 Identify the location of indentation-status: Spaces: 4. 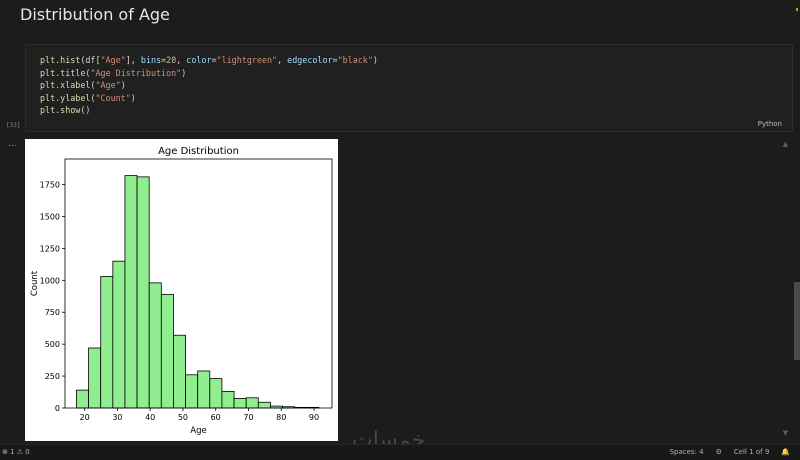
(687, 452).